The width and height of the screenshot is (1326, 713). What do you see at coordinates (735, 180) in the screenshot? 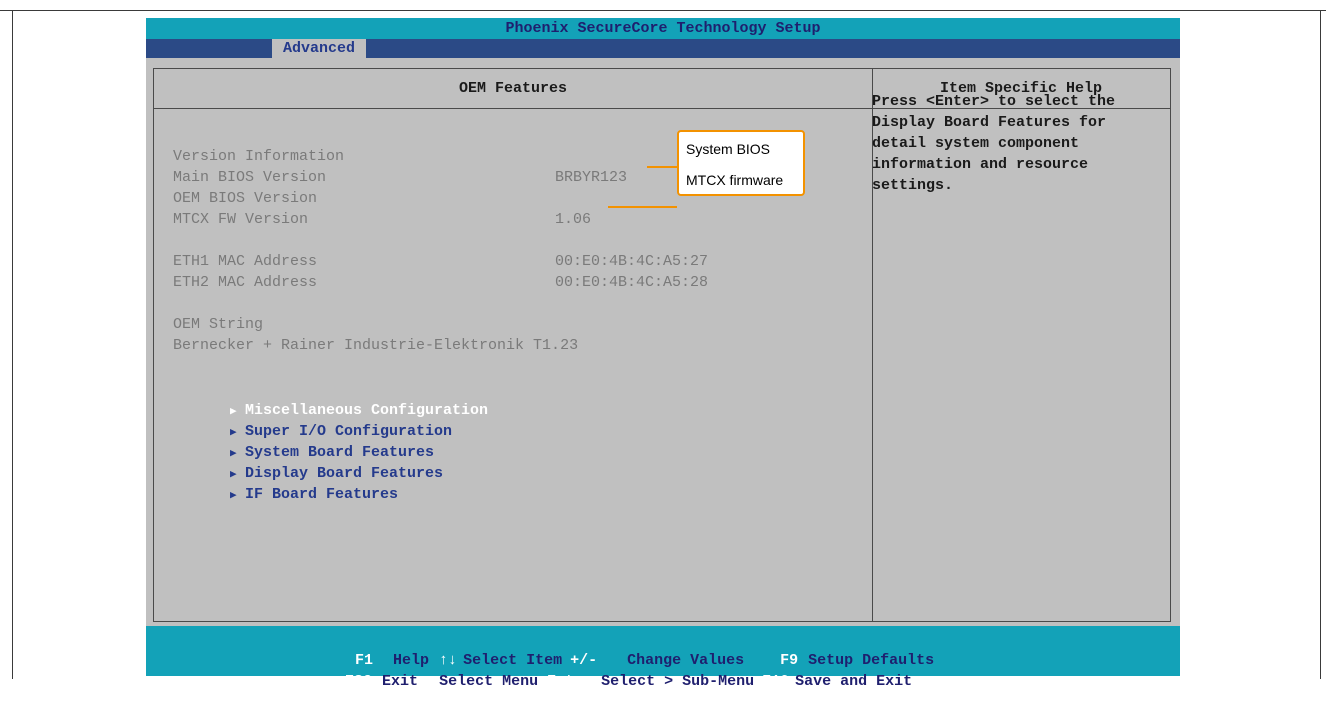
I see `callout-mtcx-firmware: MTCX firmware` at bounding box center [735, 180].